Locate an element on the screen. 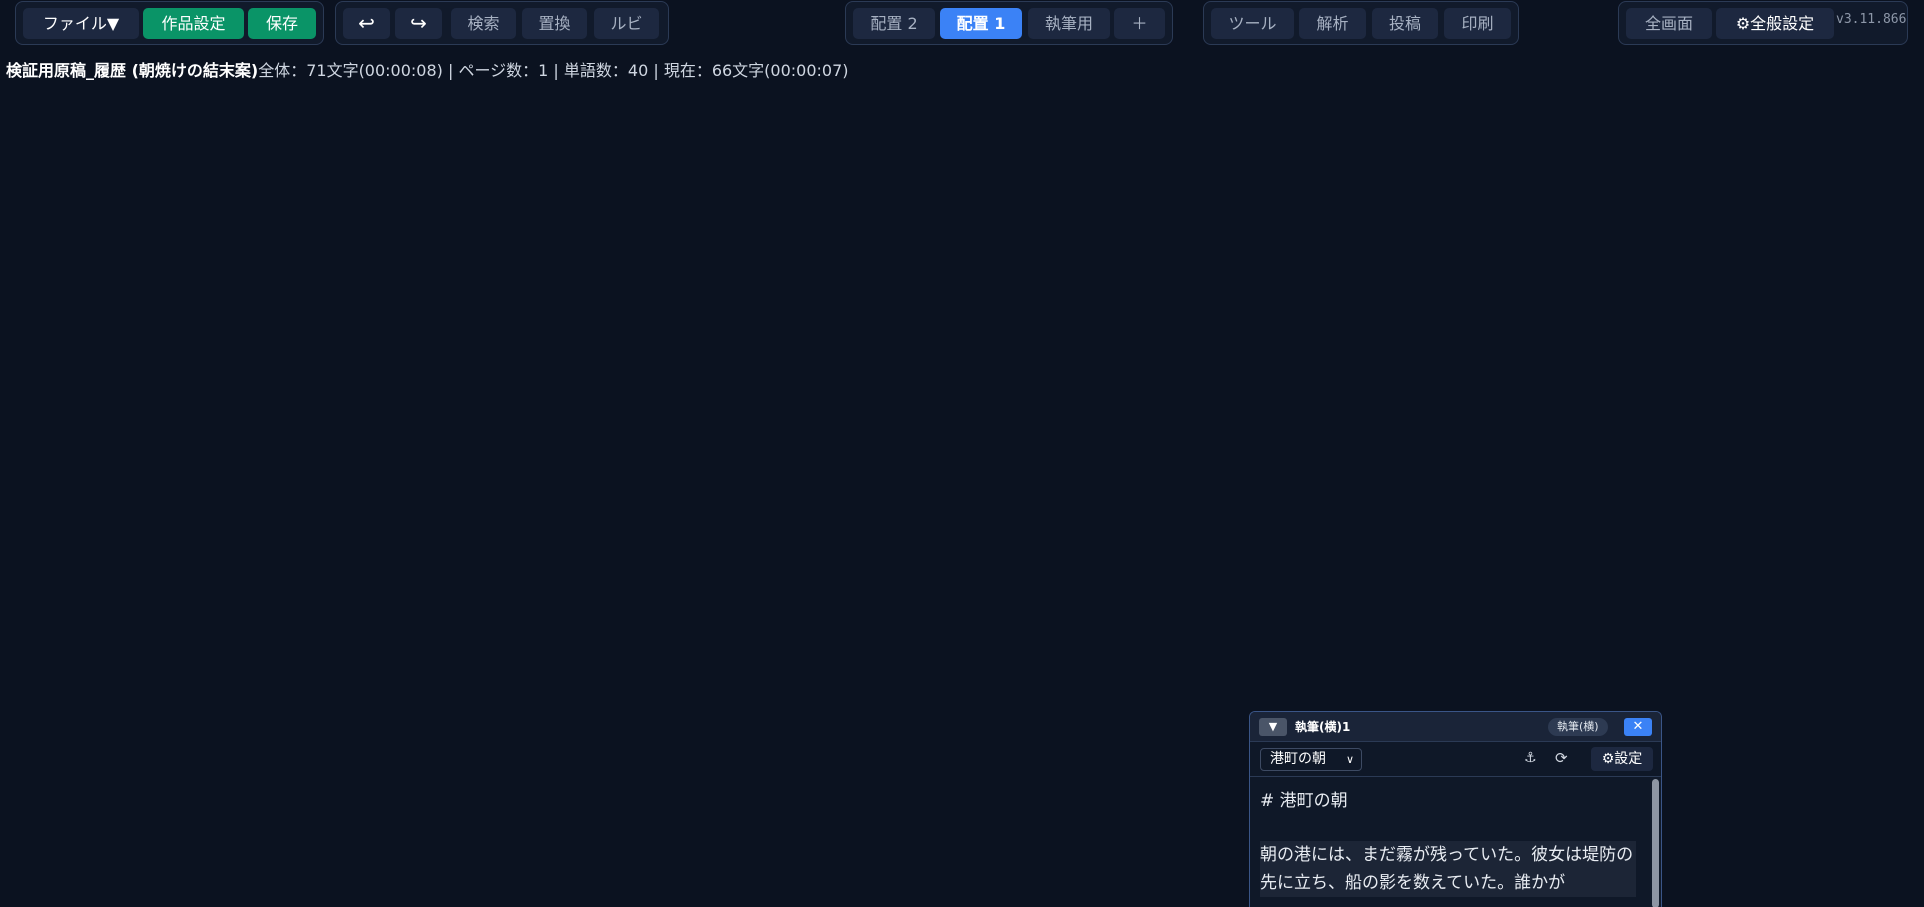  analysis-button: 解析 is located at coordinates (1332, 23).